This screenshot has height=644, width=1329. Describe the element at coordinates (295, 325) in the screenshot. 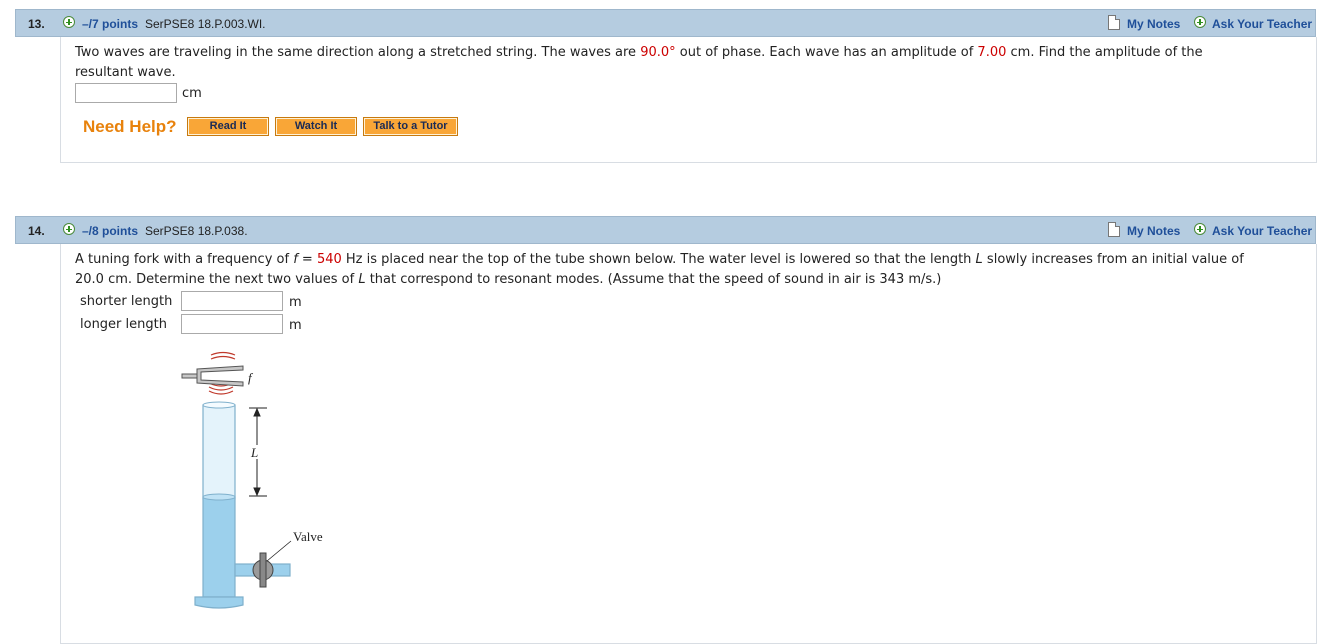

I see `longer-length-unit: m` at that location.